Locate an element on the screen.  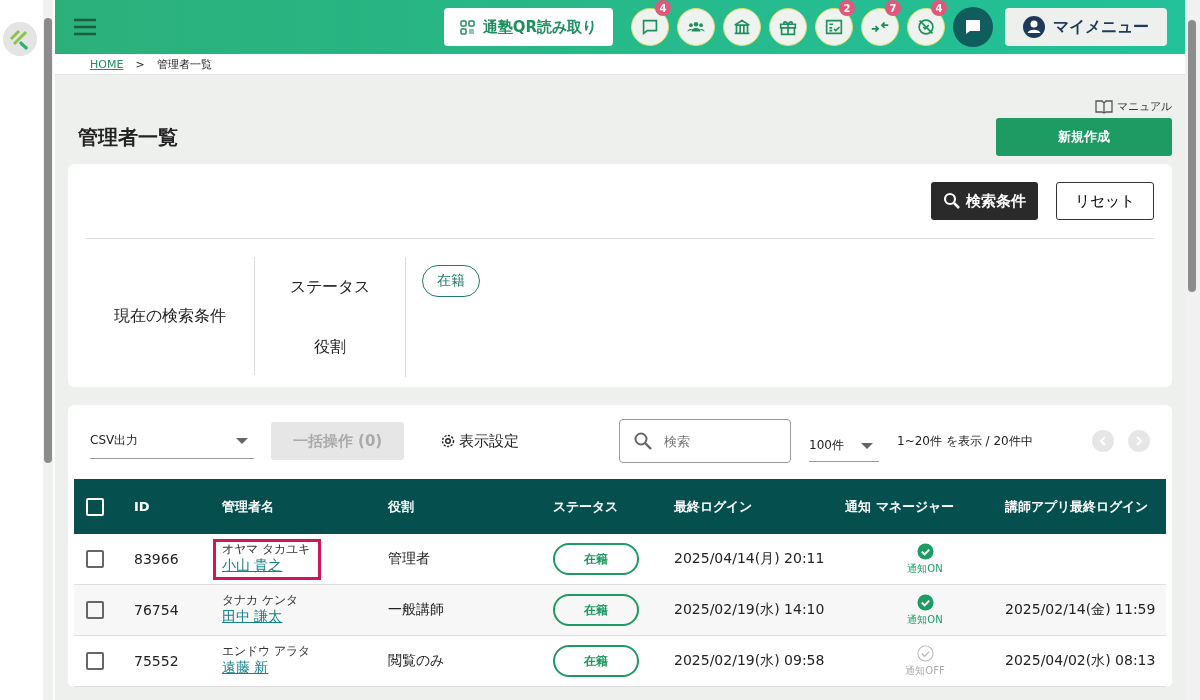
qr-scan-button: 通塾QR読み取り is located at coordinates (528, 27).